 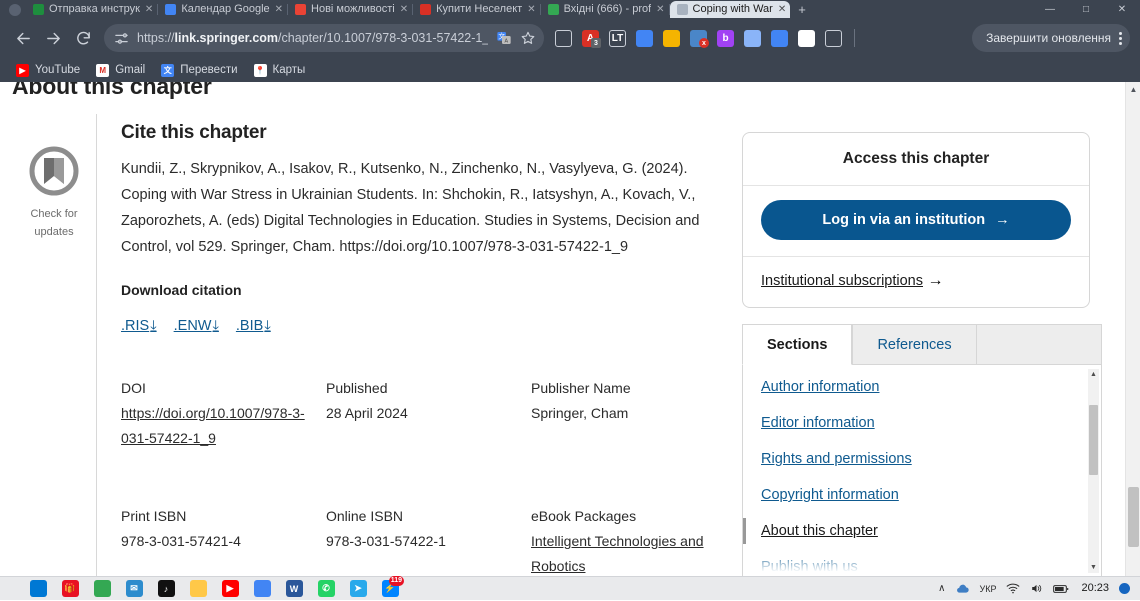 I want to click on download-bib-link: .BIB ⤓, so click(x=253, y=326).